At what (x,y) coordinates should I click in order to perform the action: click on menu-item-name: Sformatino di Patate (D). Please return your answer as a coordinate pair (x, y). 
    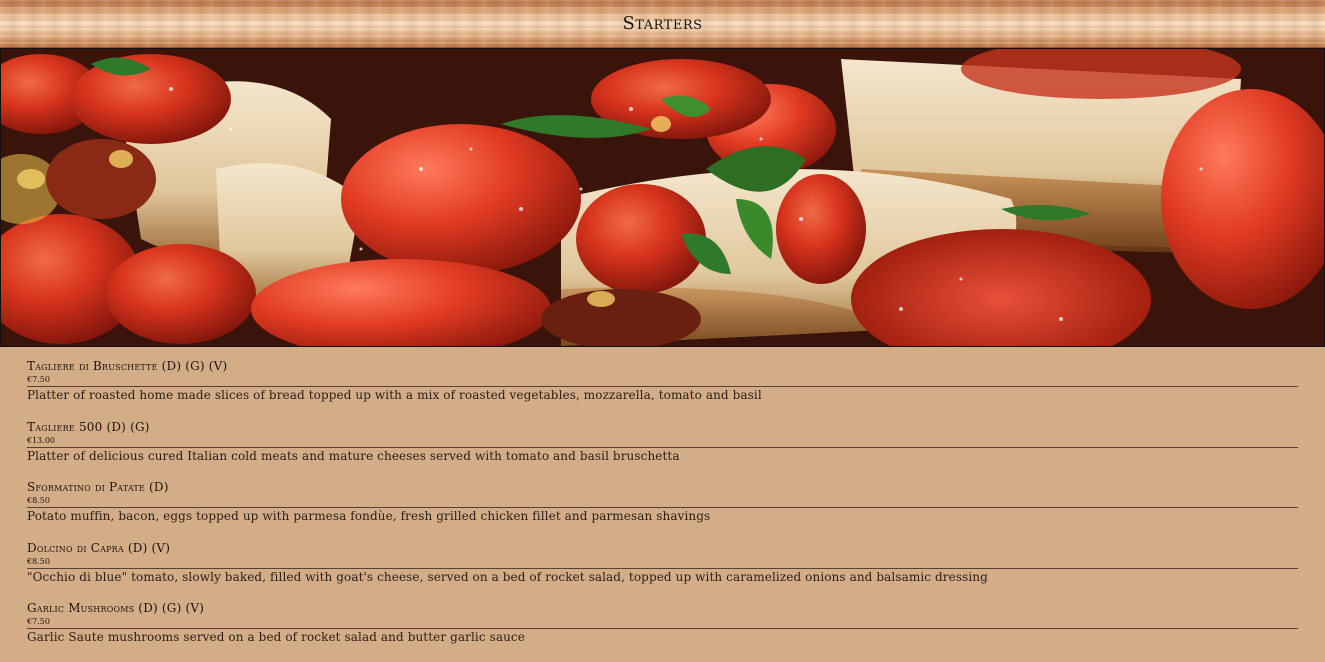
    Looking at the image, I should click on (98, 487).